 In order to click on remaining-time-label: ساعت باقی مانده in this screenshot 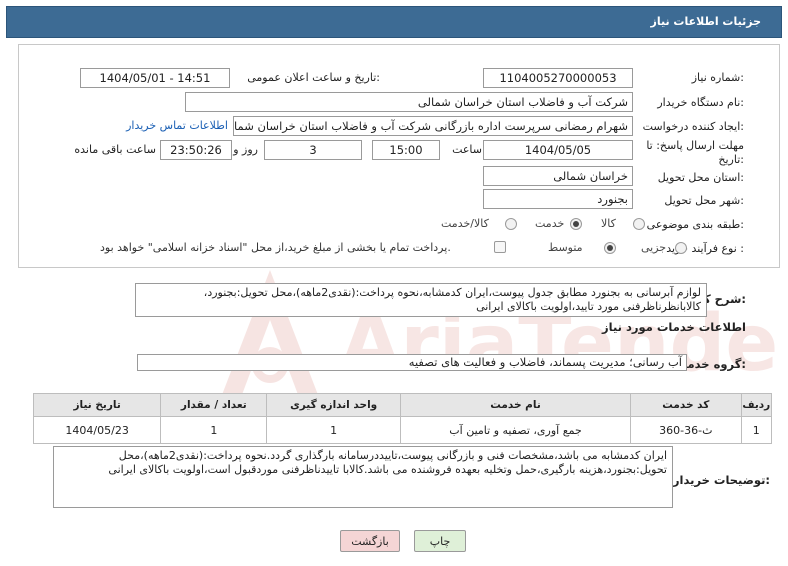, I will do `click(115, 149)`.